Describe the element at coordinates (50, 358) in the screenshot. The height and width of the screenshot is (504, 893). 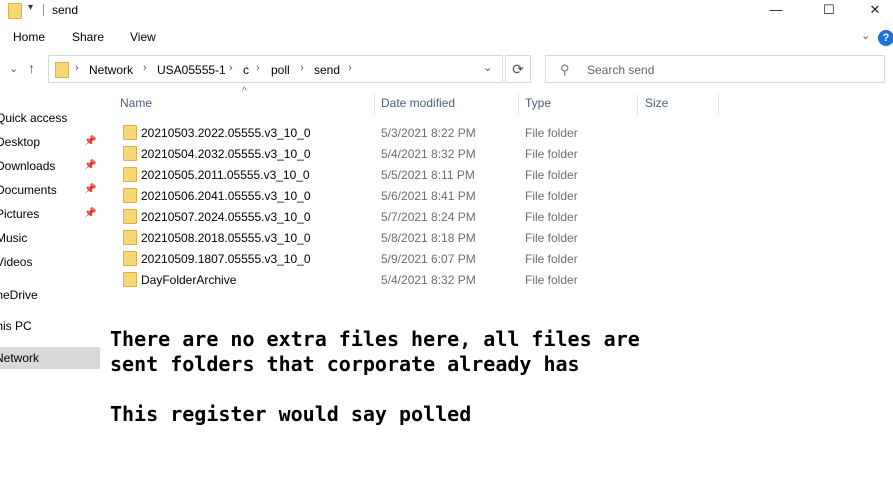
I see `sidebar-item-network: Network` at that location.